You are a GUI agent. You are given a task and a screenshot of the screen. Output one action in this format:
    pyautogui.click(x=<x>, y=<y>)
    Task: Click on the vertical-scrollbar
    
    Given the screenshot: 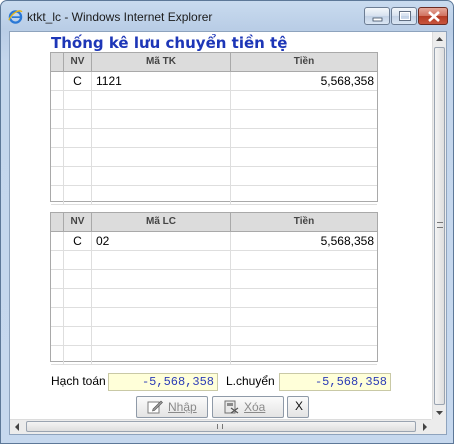 What is the action you would take?
    pyautogui.click(x=439, y=226)
    